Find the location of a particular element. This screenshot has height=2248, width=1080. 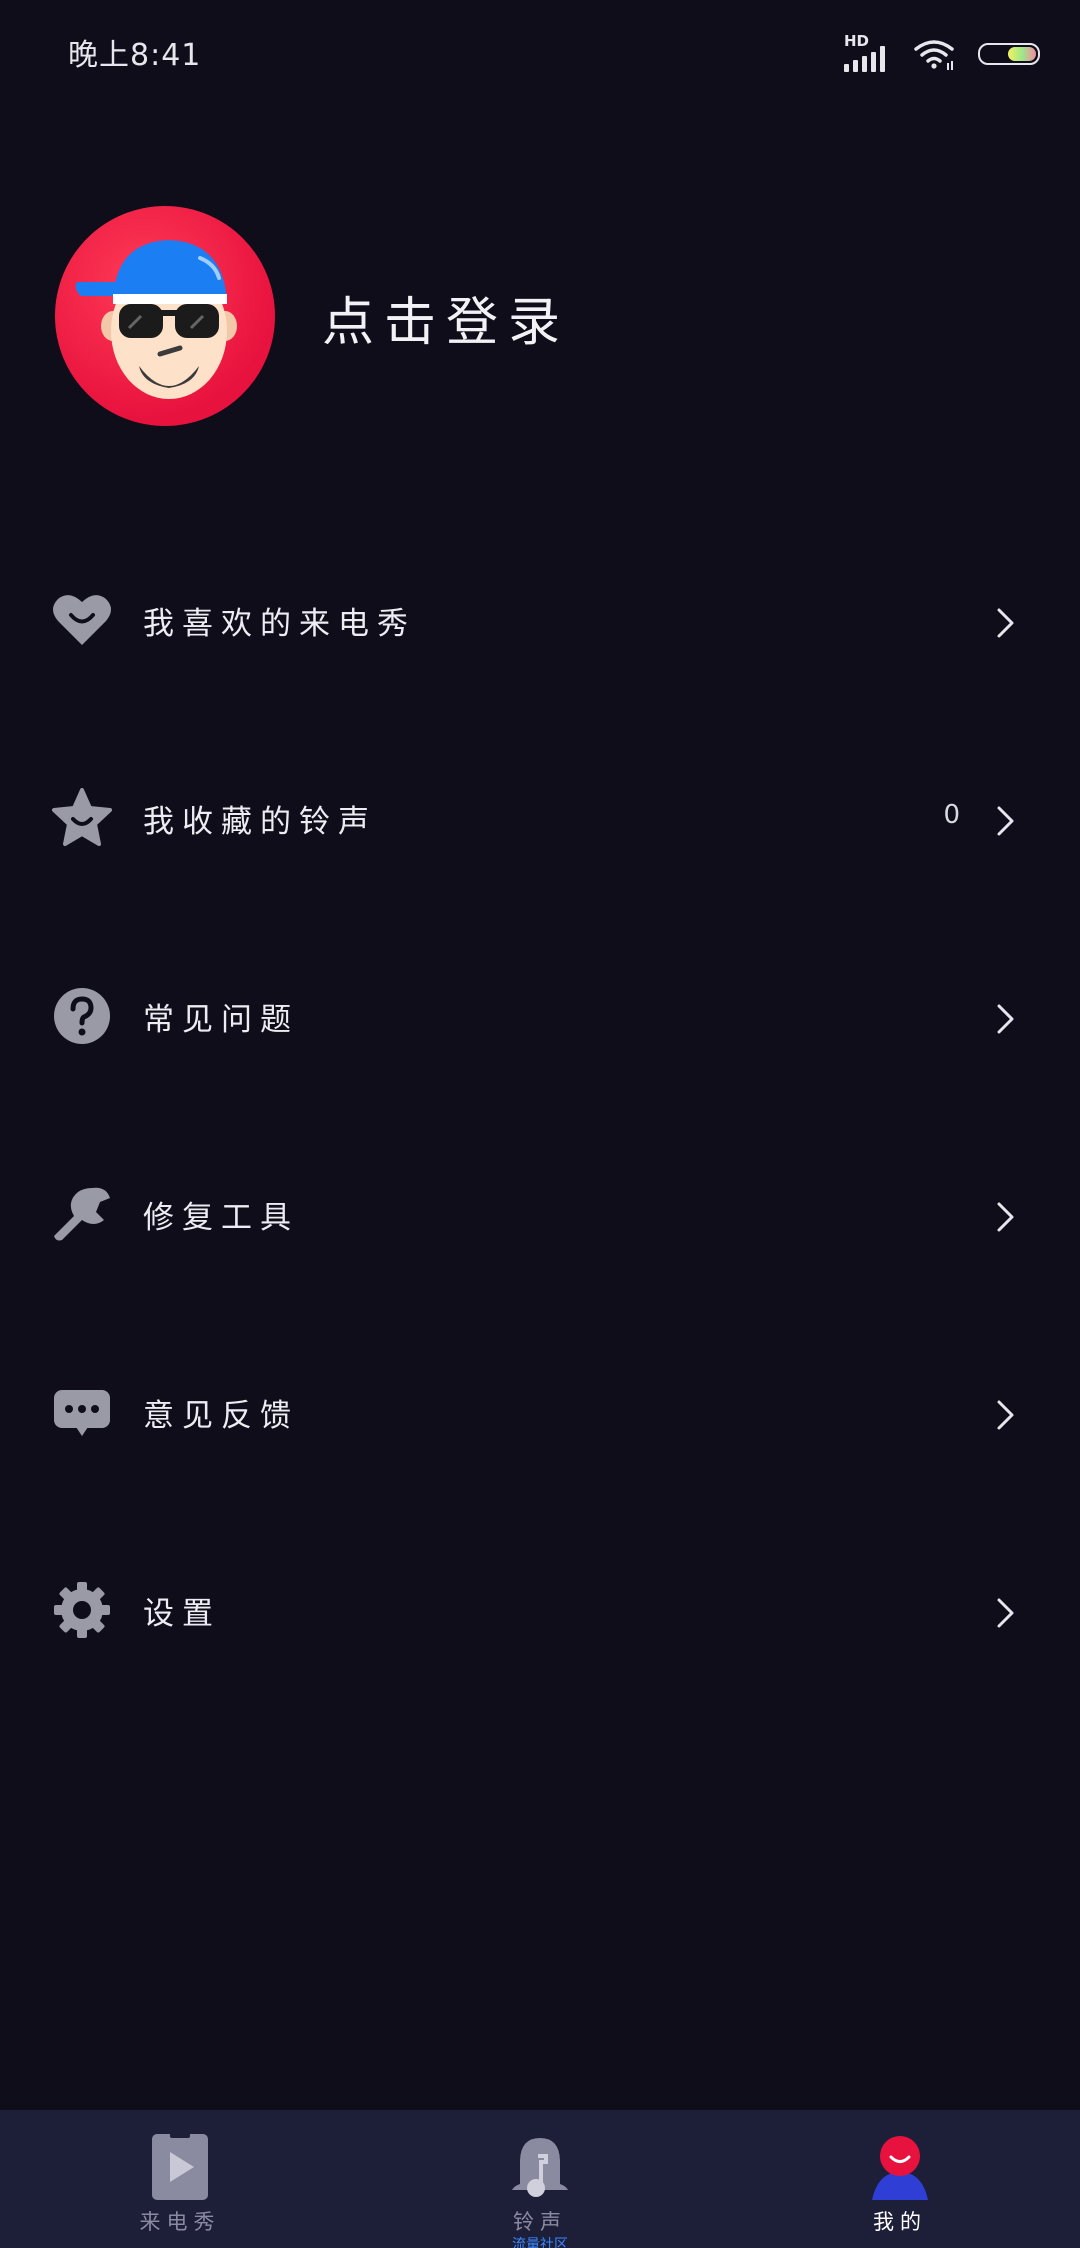

menu-item-label: 我喜欢的来电秀 is located at coordinates (279, 624).